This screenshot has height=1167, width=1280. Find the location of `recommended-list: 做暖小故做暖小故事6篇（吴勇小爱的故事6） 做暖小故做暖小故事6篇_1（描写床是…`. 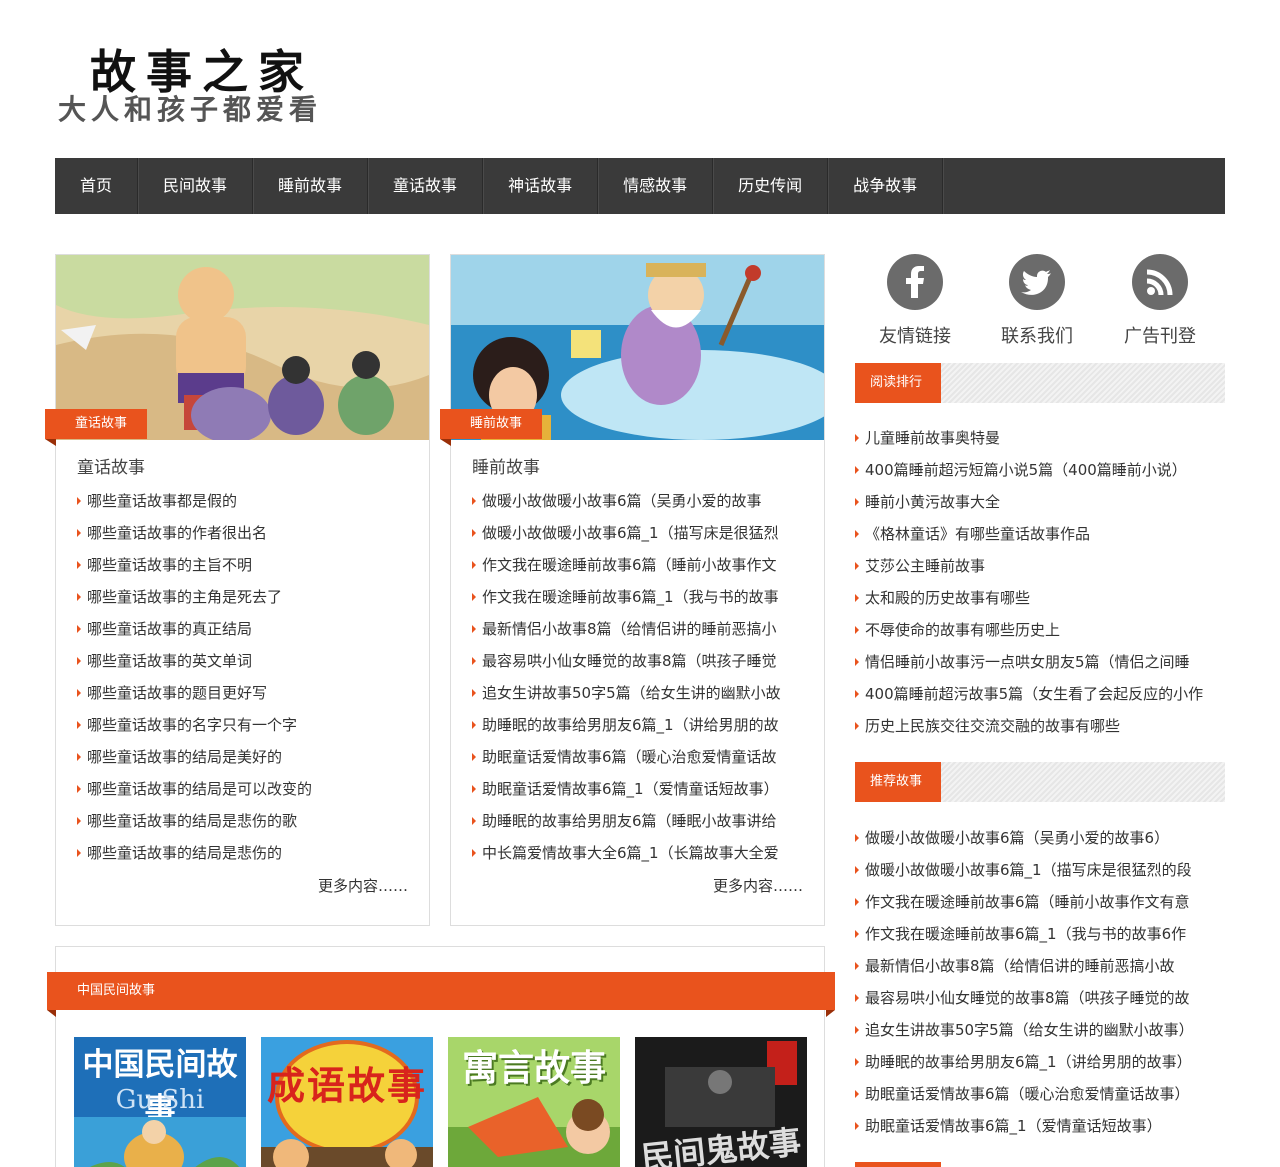

recommended-list: 做暖小故做暖小故事6篇（吴勇小爱的故事6） 做暖小故做暖小故事6篇_1（描写床是… is located at coordinates (1040, 986).